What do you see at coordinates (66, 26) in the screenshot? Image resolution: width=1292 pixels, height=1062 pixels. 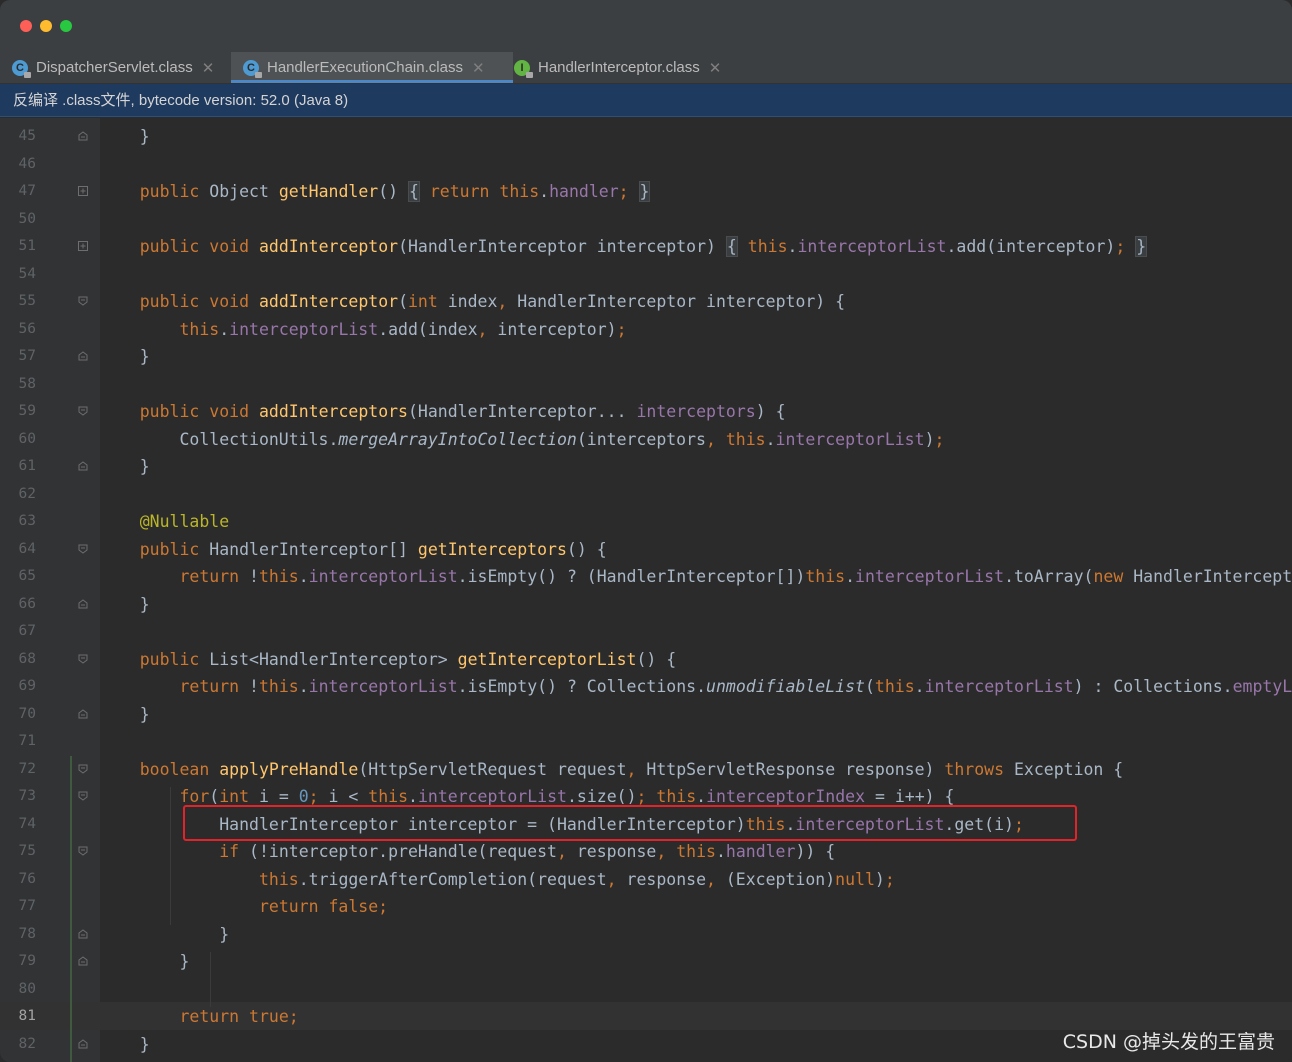 I see `maximize-window-button` at bounding box center [66, 26].